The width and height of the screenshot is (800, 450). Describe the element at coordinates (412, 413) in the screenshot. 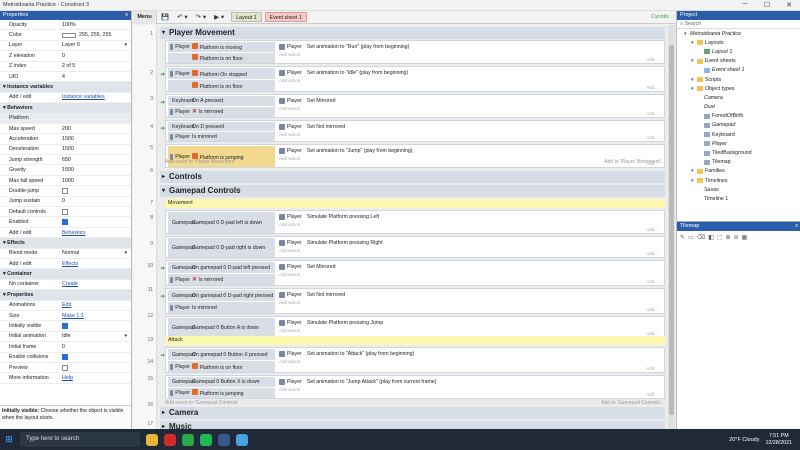

I see `group-header: Camera` at that location.